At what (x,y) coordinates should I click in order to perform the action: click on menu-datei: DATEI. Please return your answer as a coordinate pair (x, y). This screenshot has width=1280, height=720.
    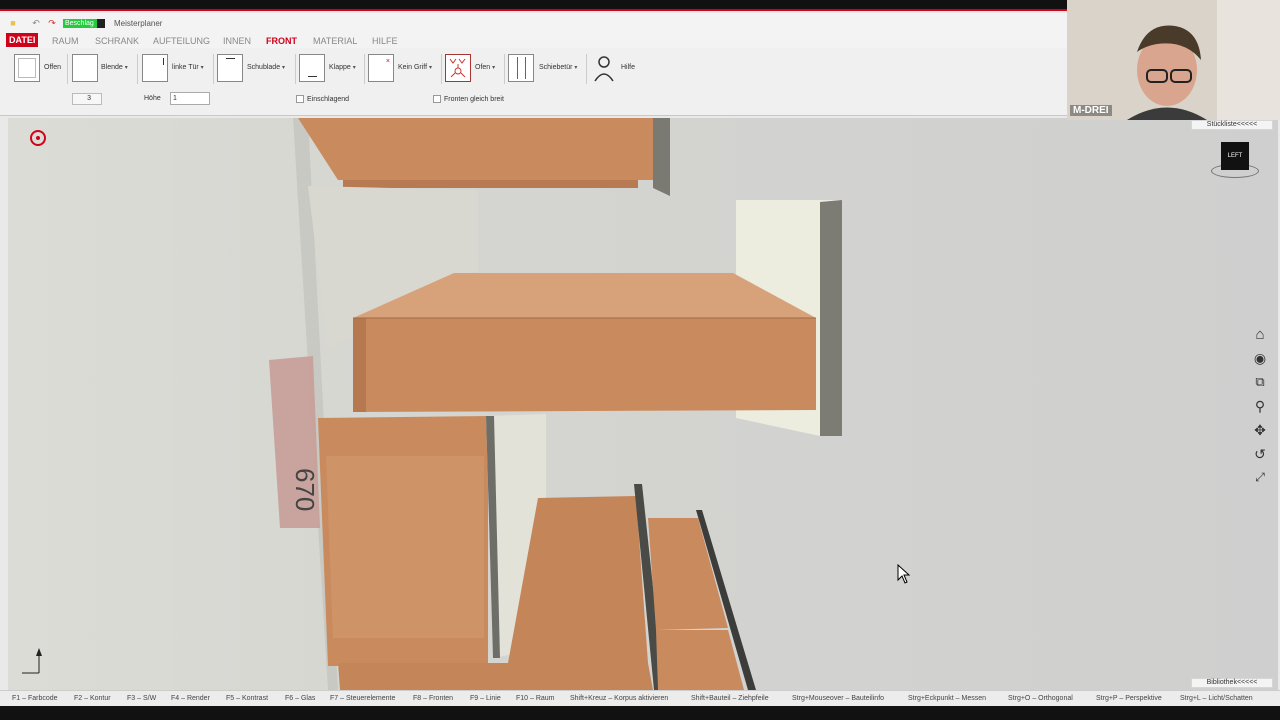
    Looking at the image, I should click on (22, 40).